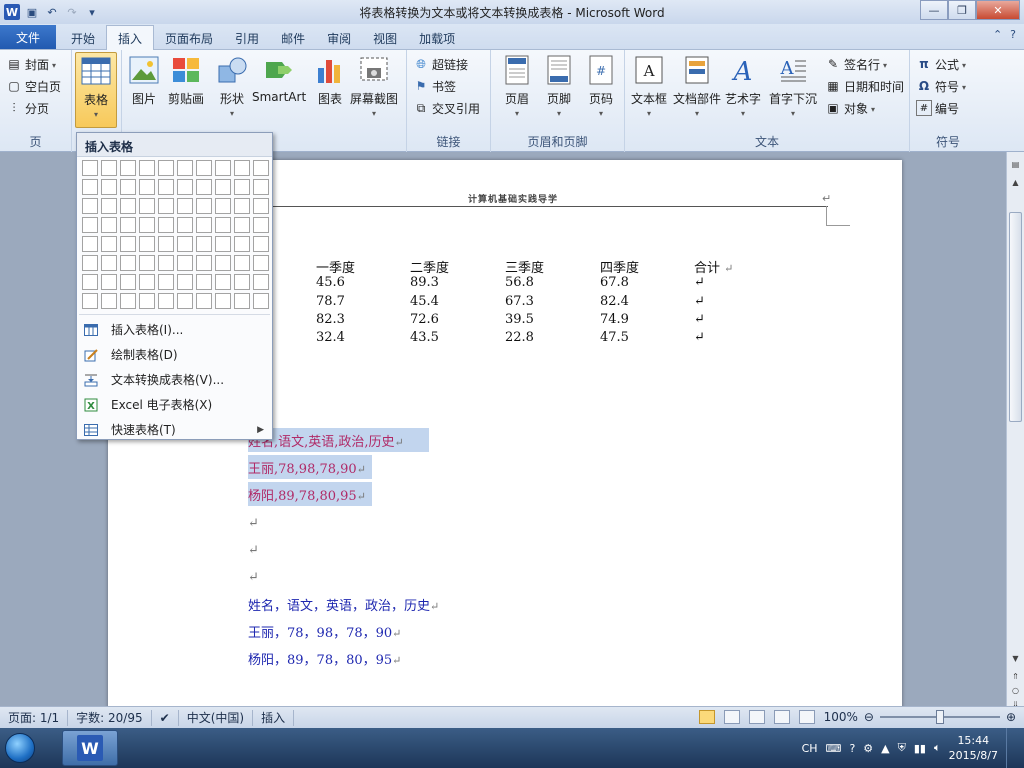 Image resolution: width=1024 pixels, height=768 pixels. What do you see at coordinates (110, 717) in the screenshot?
I see `word-count: 字数: 20/95` at bounding box center [110, 717].